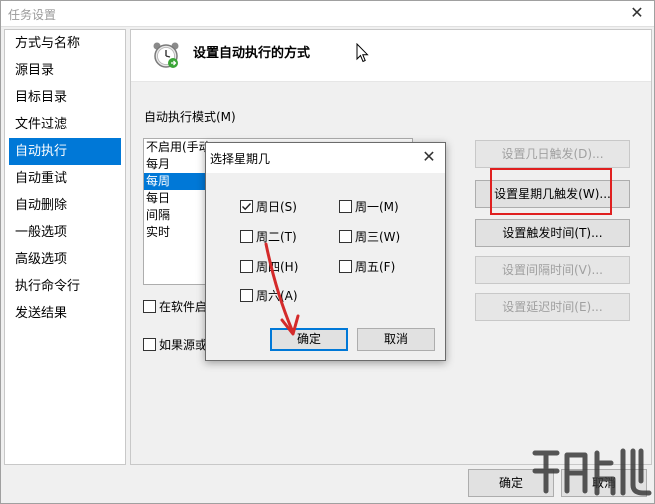 This screenshot has height=504, width=655. I want to click on saturday-checkbox, so click(246, 295).